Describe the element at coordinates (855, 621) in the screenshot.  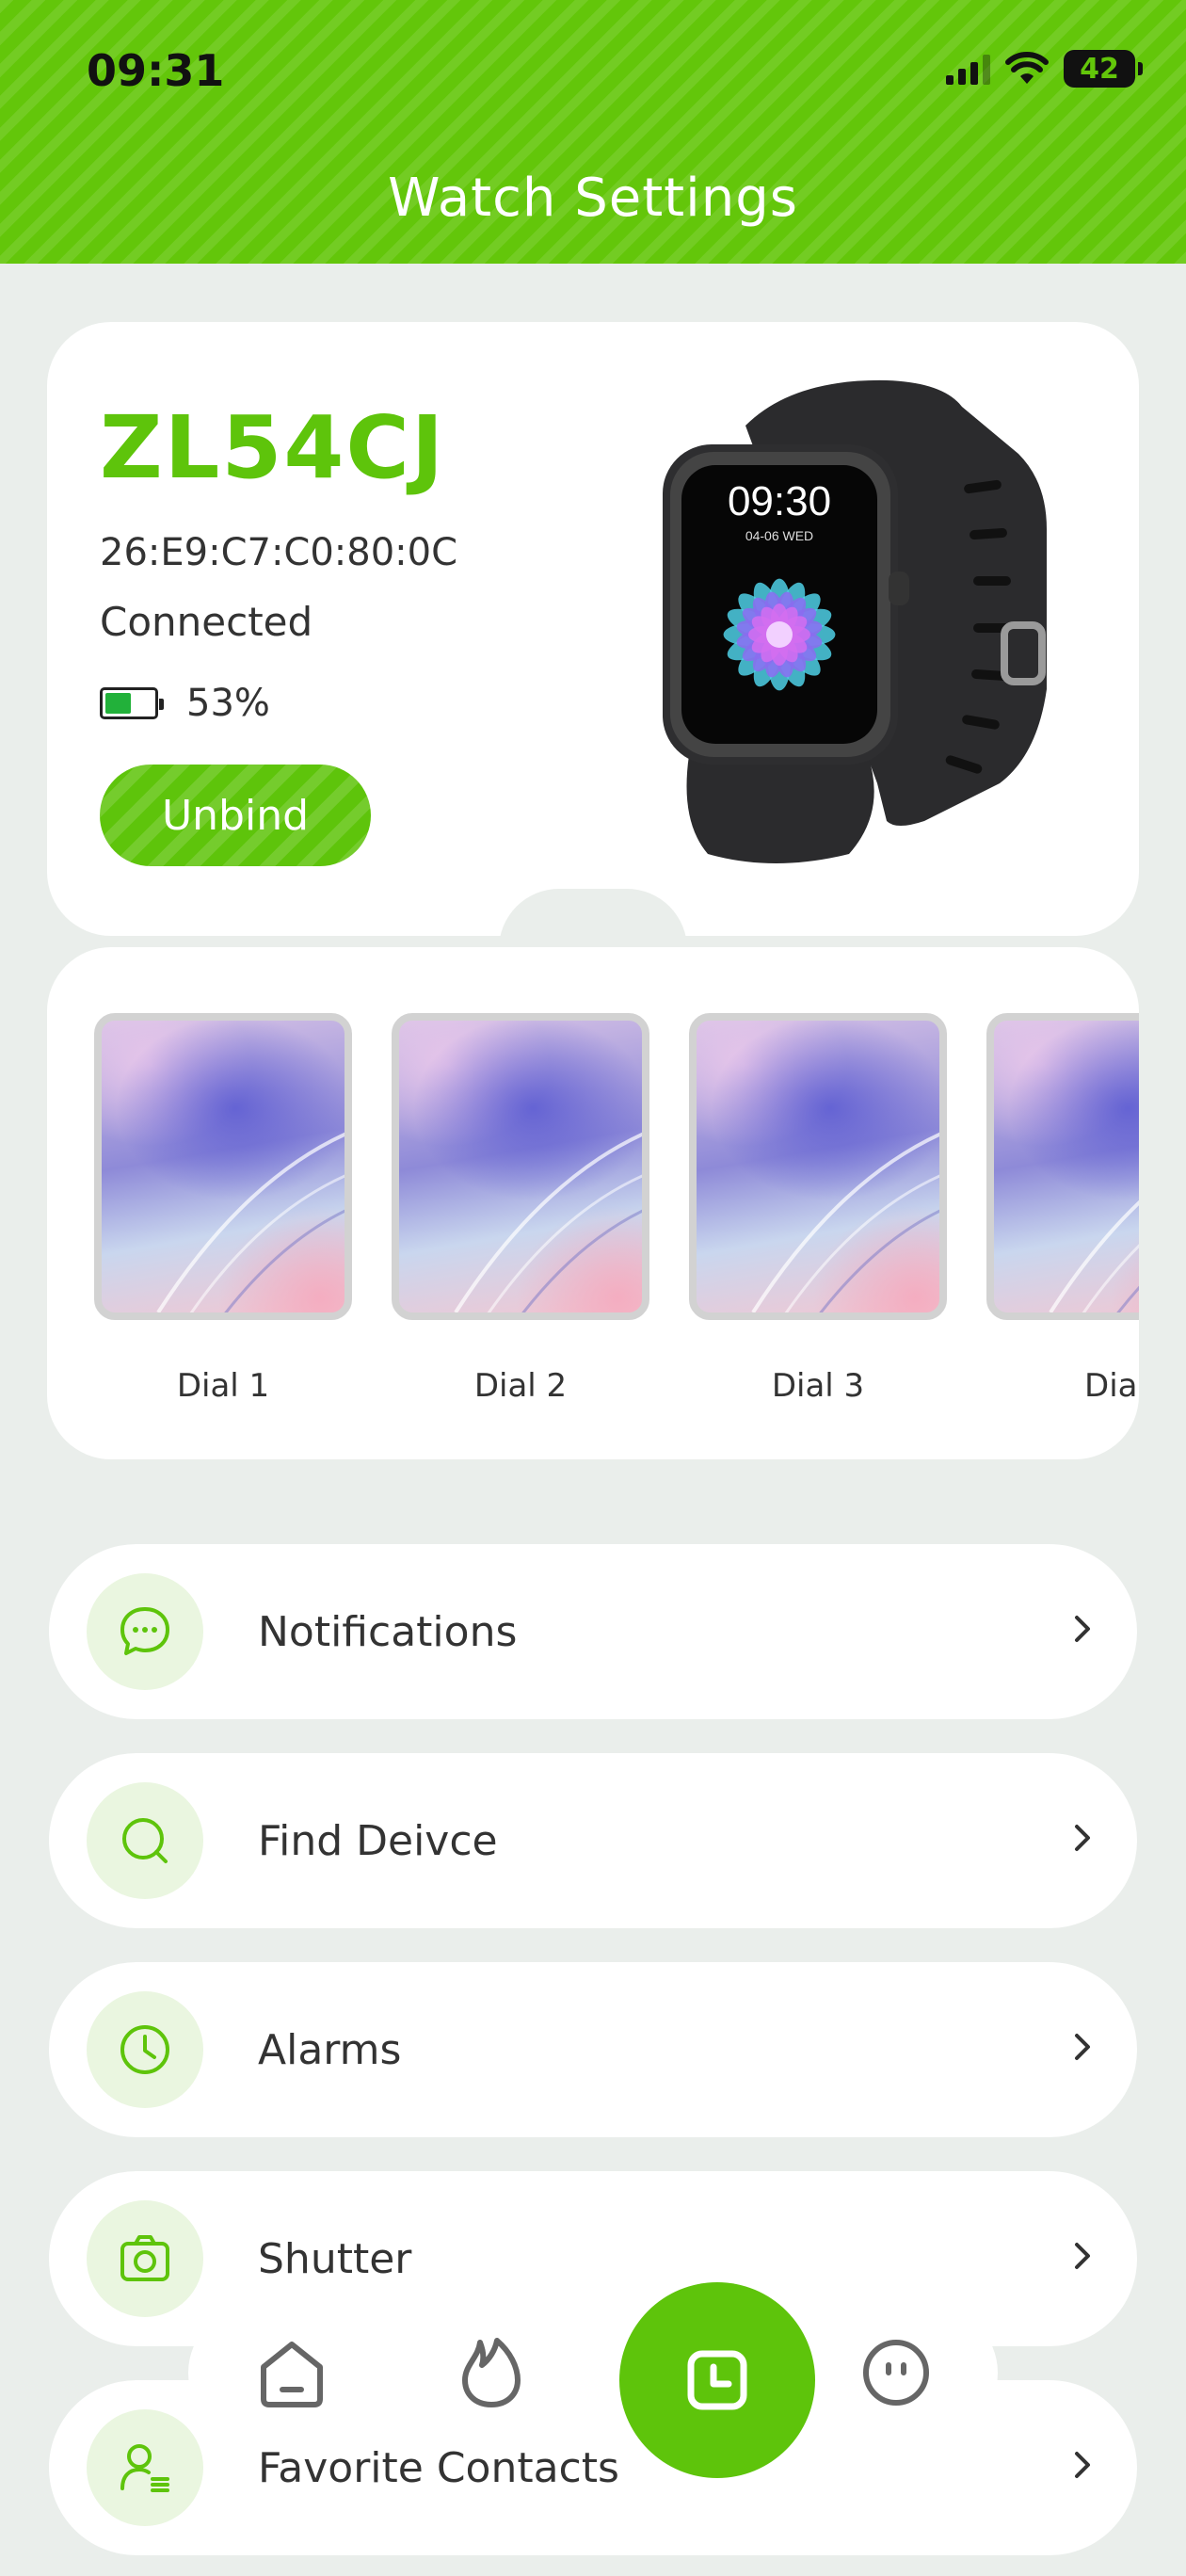
I see `smartwatch-image: 09:30 04-06 WED` at that location.